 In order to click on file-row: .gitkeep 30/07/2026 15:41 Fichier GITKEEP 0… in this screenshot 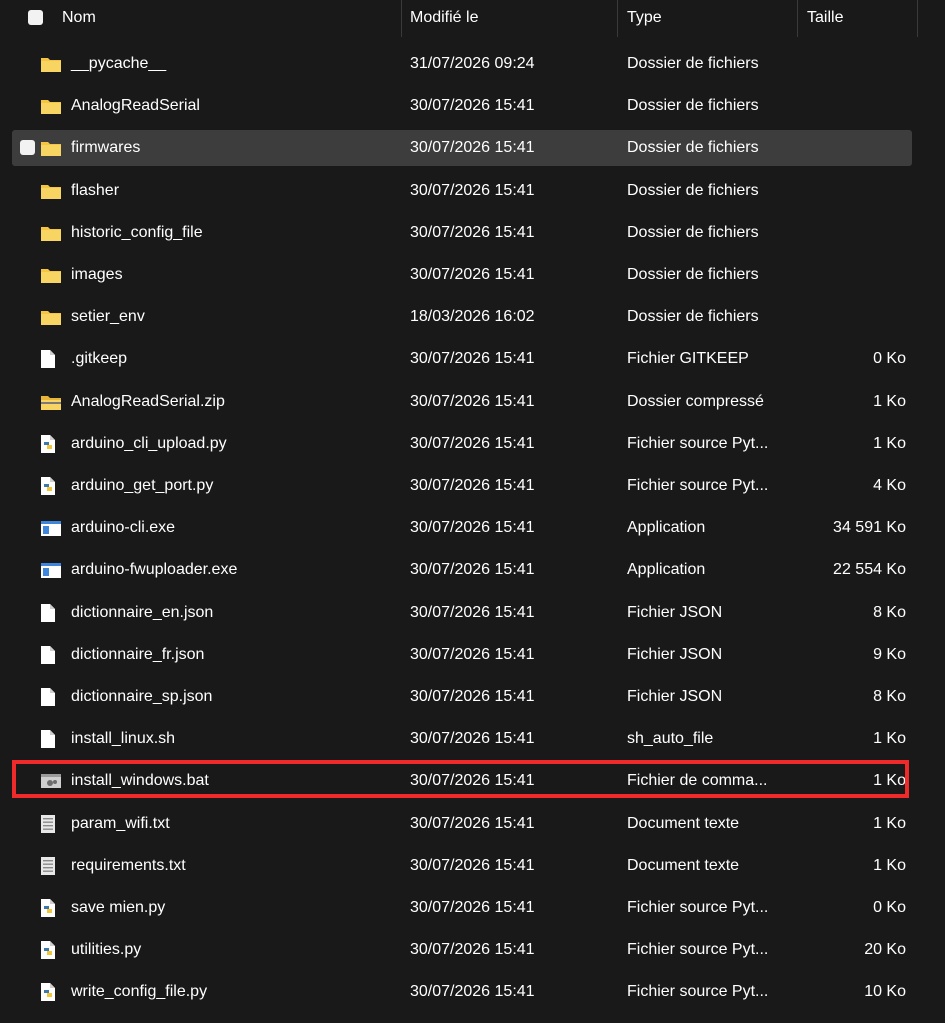, I will do `click(462, 359)`.